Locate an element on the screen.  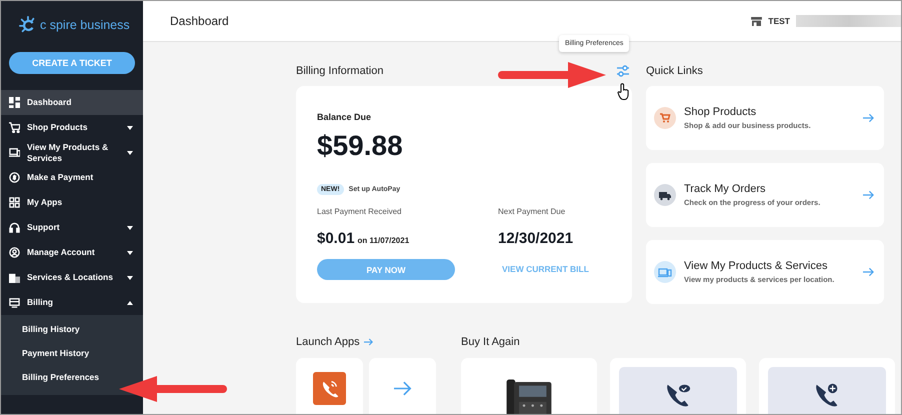
store-icon is located at coordinates (756, 21).